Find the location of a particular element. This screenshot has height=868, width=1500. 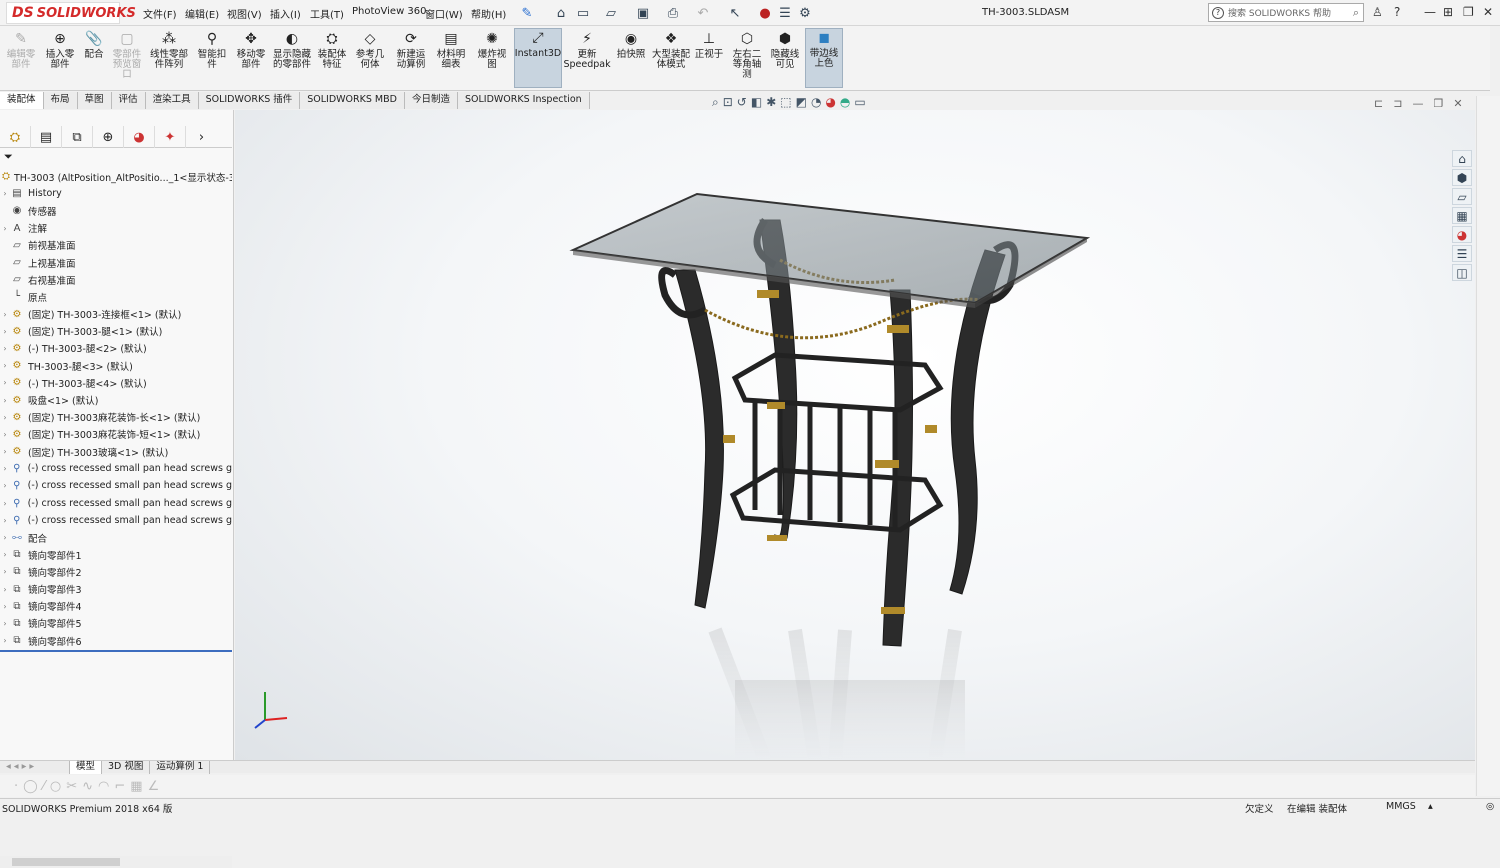

menu-edit: 编辑(E) is located at coordinates (202, 13).